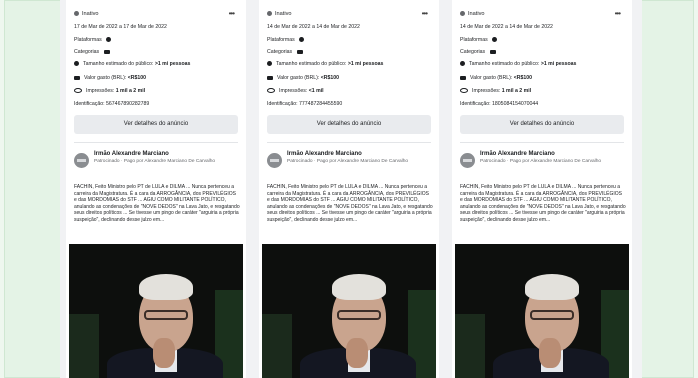 The height and width of the screenshot is (378, 698). I want to click on ad-id-value: 777487284455590, so click(321, 104).